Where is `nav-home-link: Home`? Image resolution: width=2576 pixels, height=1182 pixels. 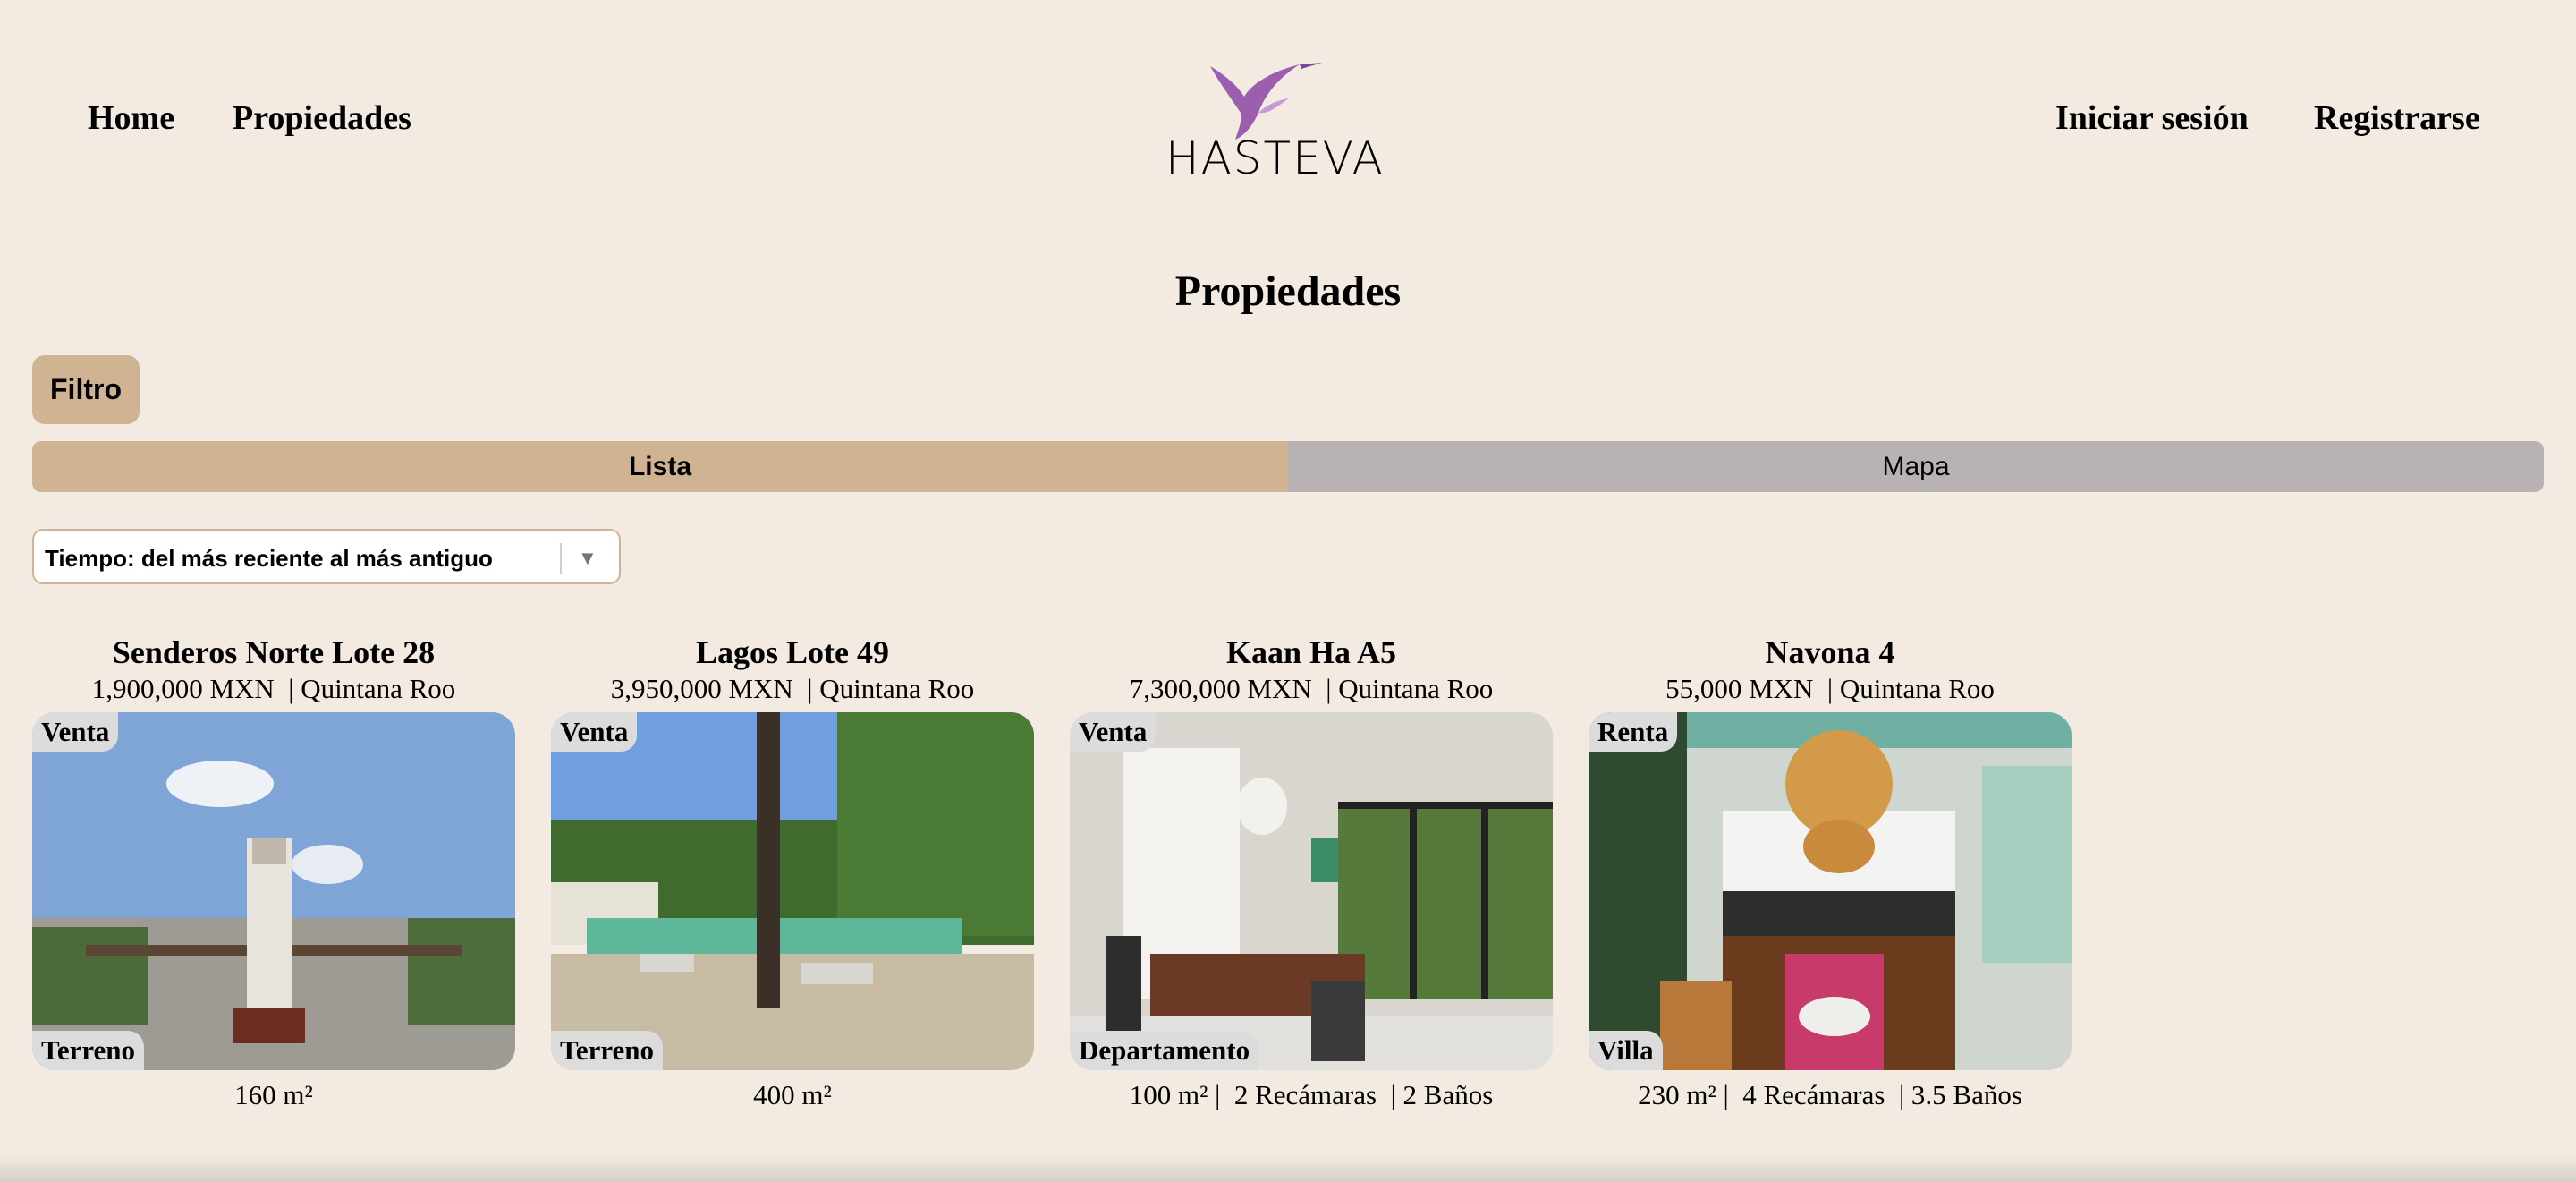
nav-home-link: Home is located at coordinates (131, 118).